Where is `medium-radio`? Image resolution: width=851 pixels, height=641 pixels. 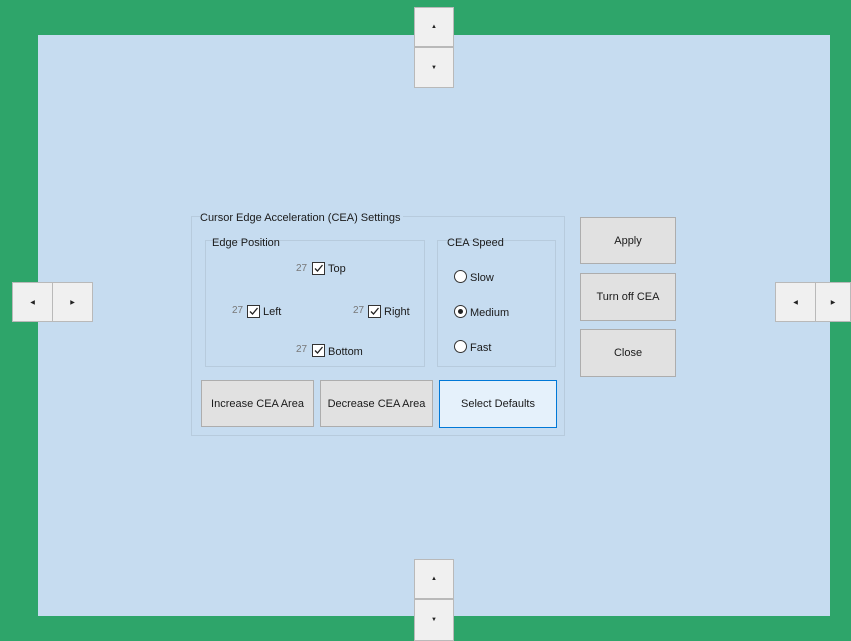 medium-radio is located at coordinates (460, 311).